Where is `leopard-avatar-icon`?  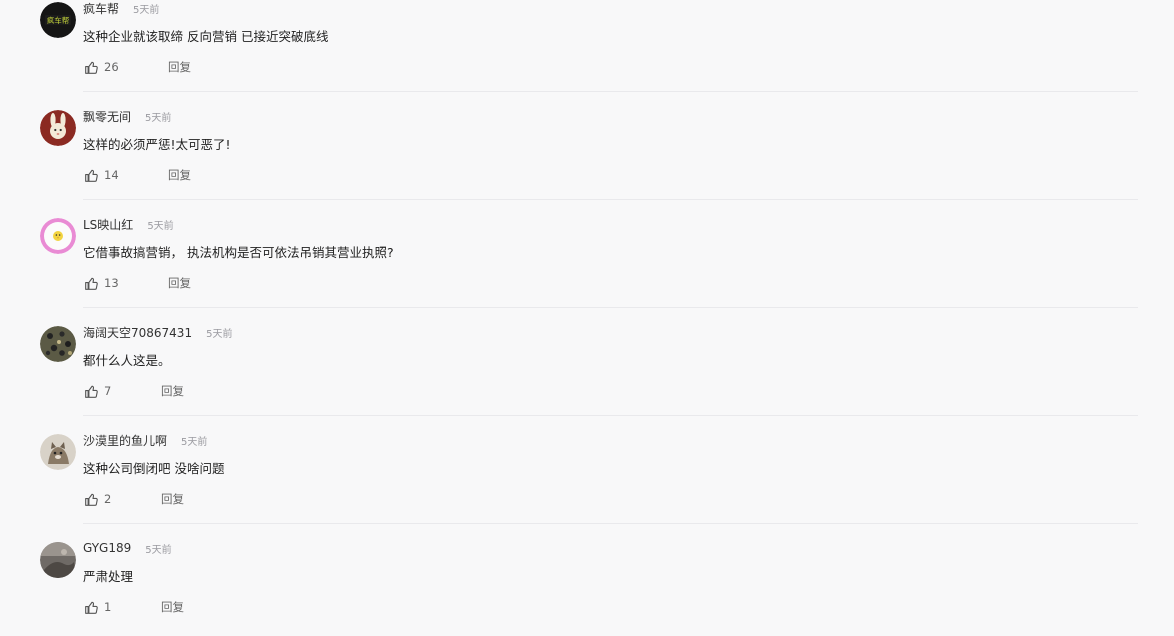 leopard-avatar-icon is located at coordinates (58, 344).